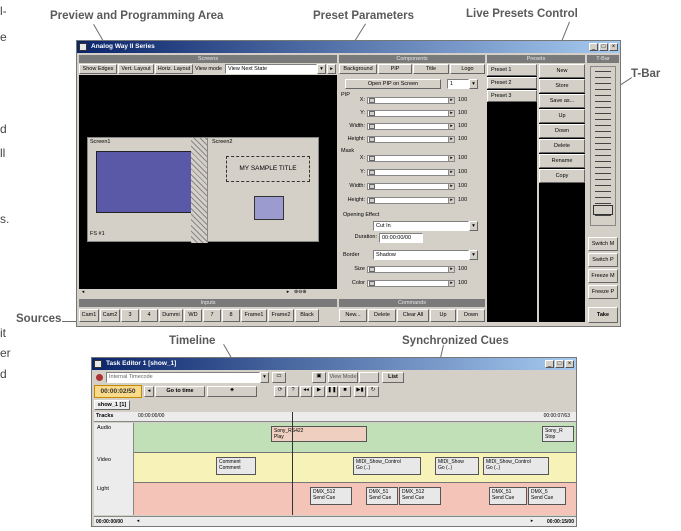  What do you see at coordinates (130, 315) in the screenshot?
I see `input-button: 3` at bounding box center [130, 315].